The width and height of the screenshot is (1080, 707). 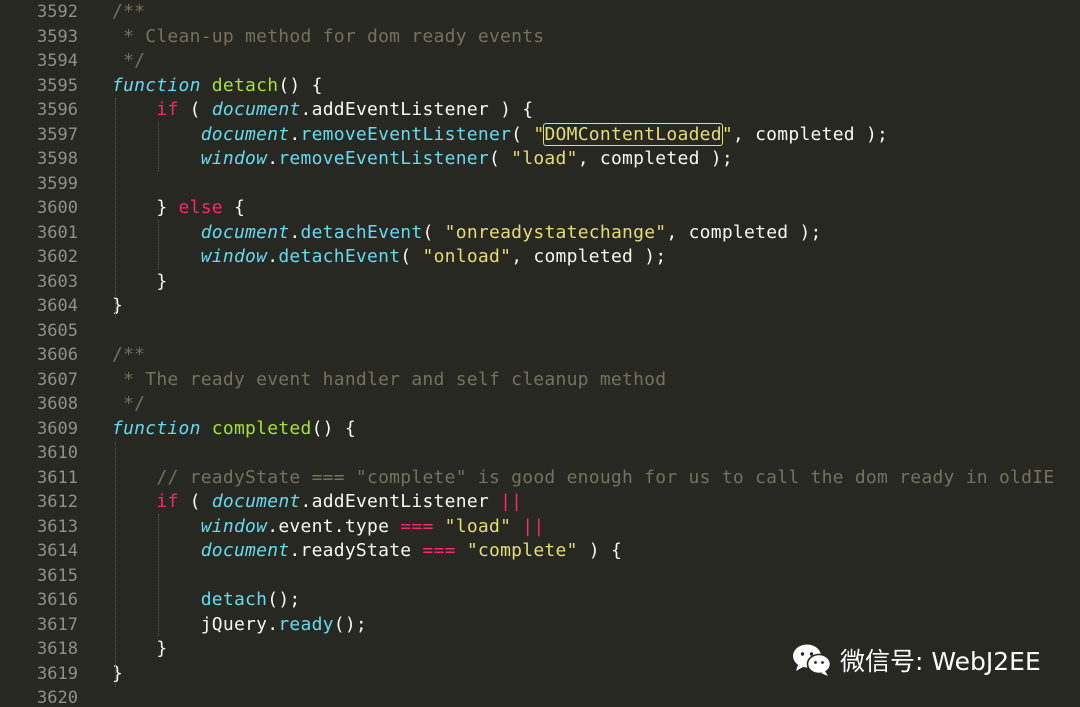 I want to click on line-number: 3619, so click(x=57, y=673).